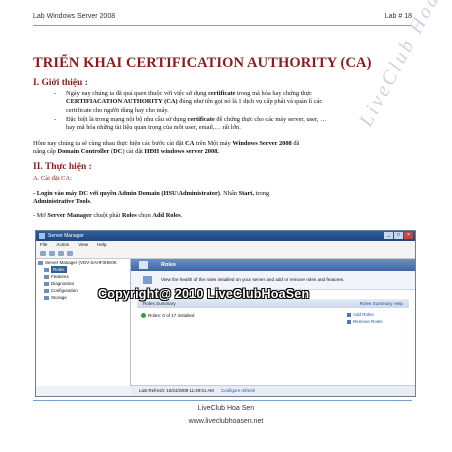 The height and width of the screenshot is (452, 452). I want to click on configure-refresh-link: Configure refresh, so click(238, 390).